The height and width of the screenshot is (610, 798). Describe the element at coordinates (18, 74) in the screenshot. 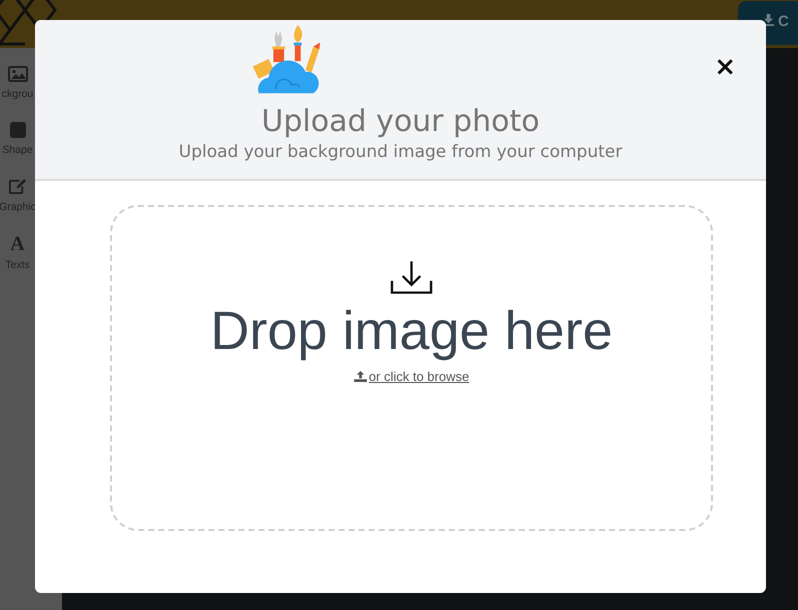

I see `image-icon` at that location.